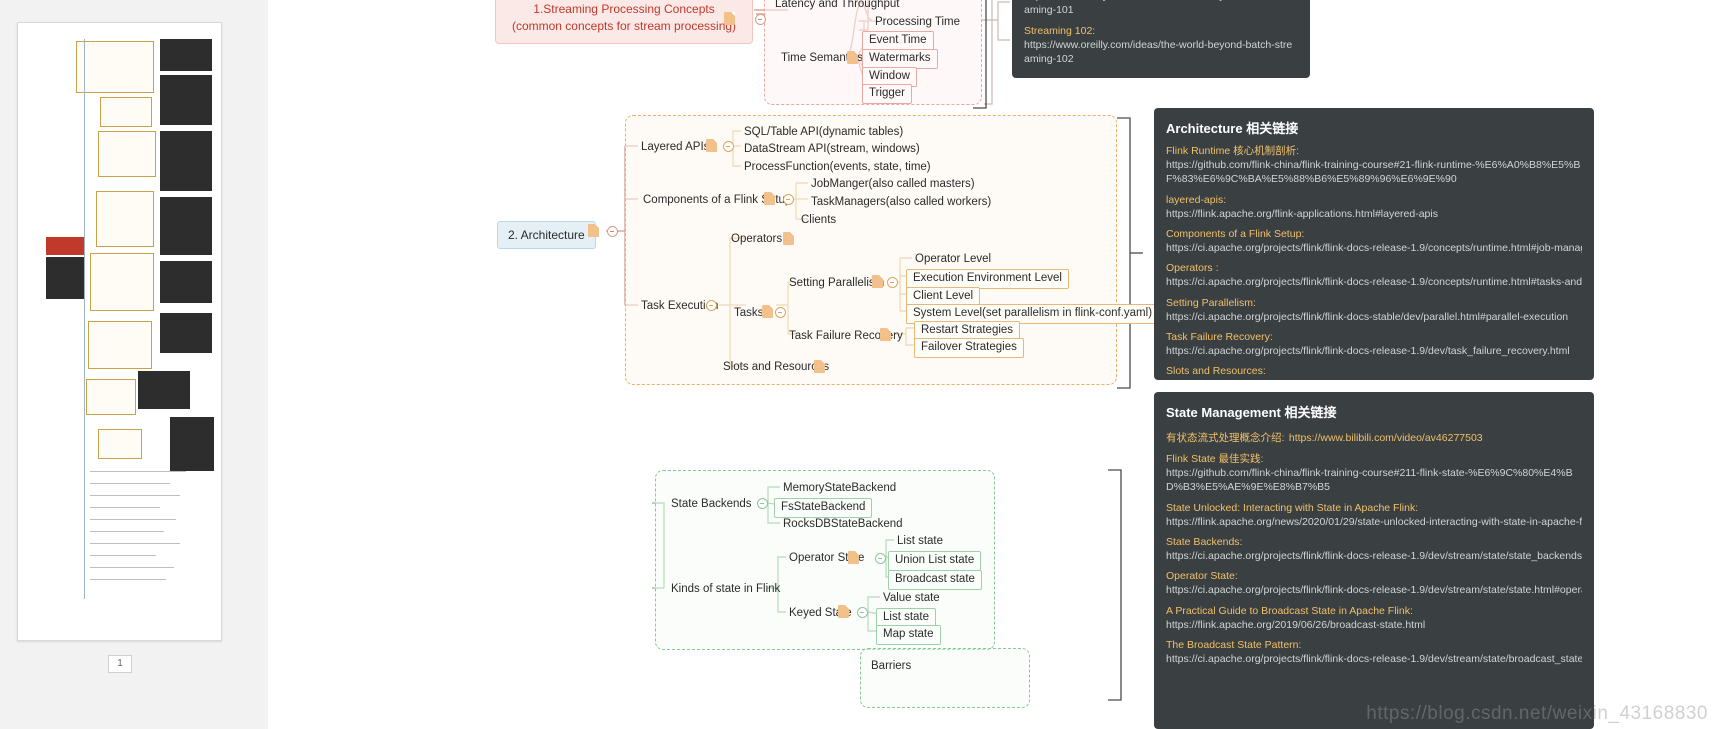 The height and width of the screenshot is (729, 1716). What do you see at coordinates (880, 558) in the screenshot?
I see `collapse-toggle-operator-state` at bounding box center [880, 558].